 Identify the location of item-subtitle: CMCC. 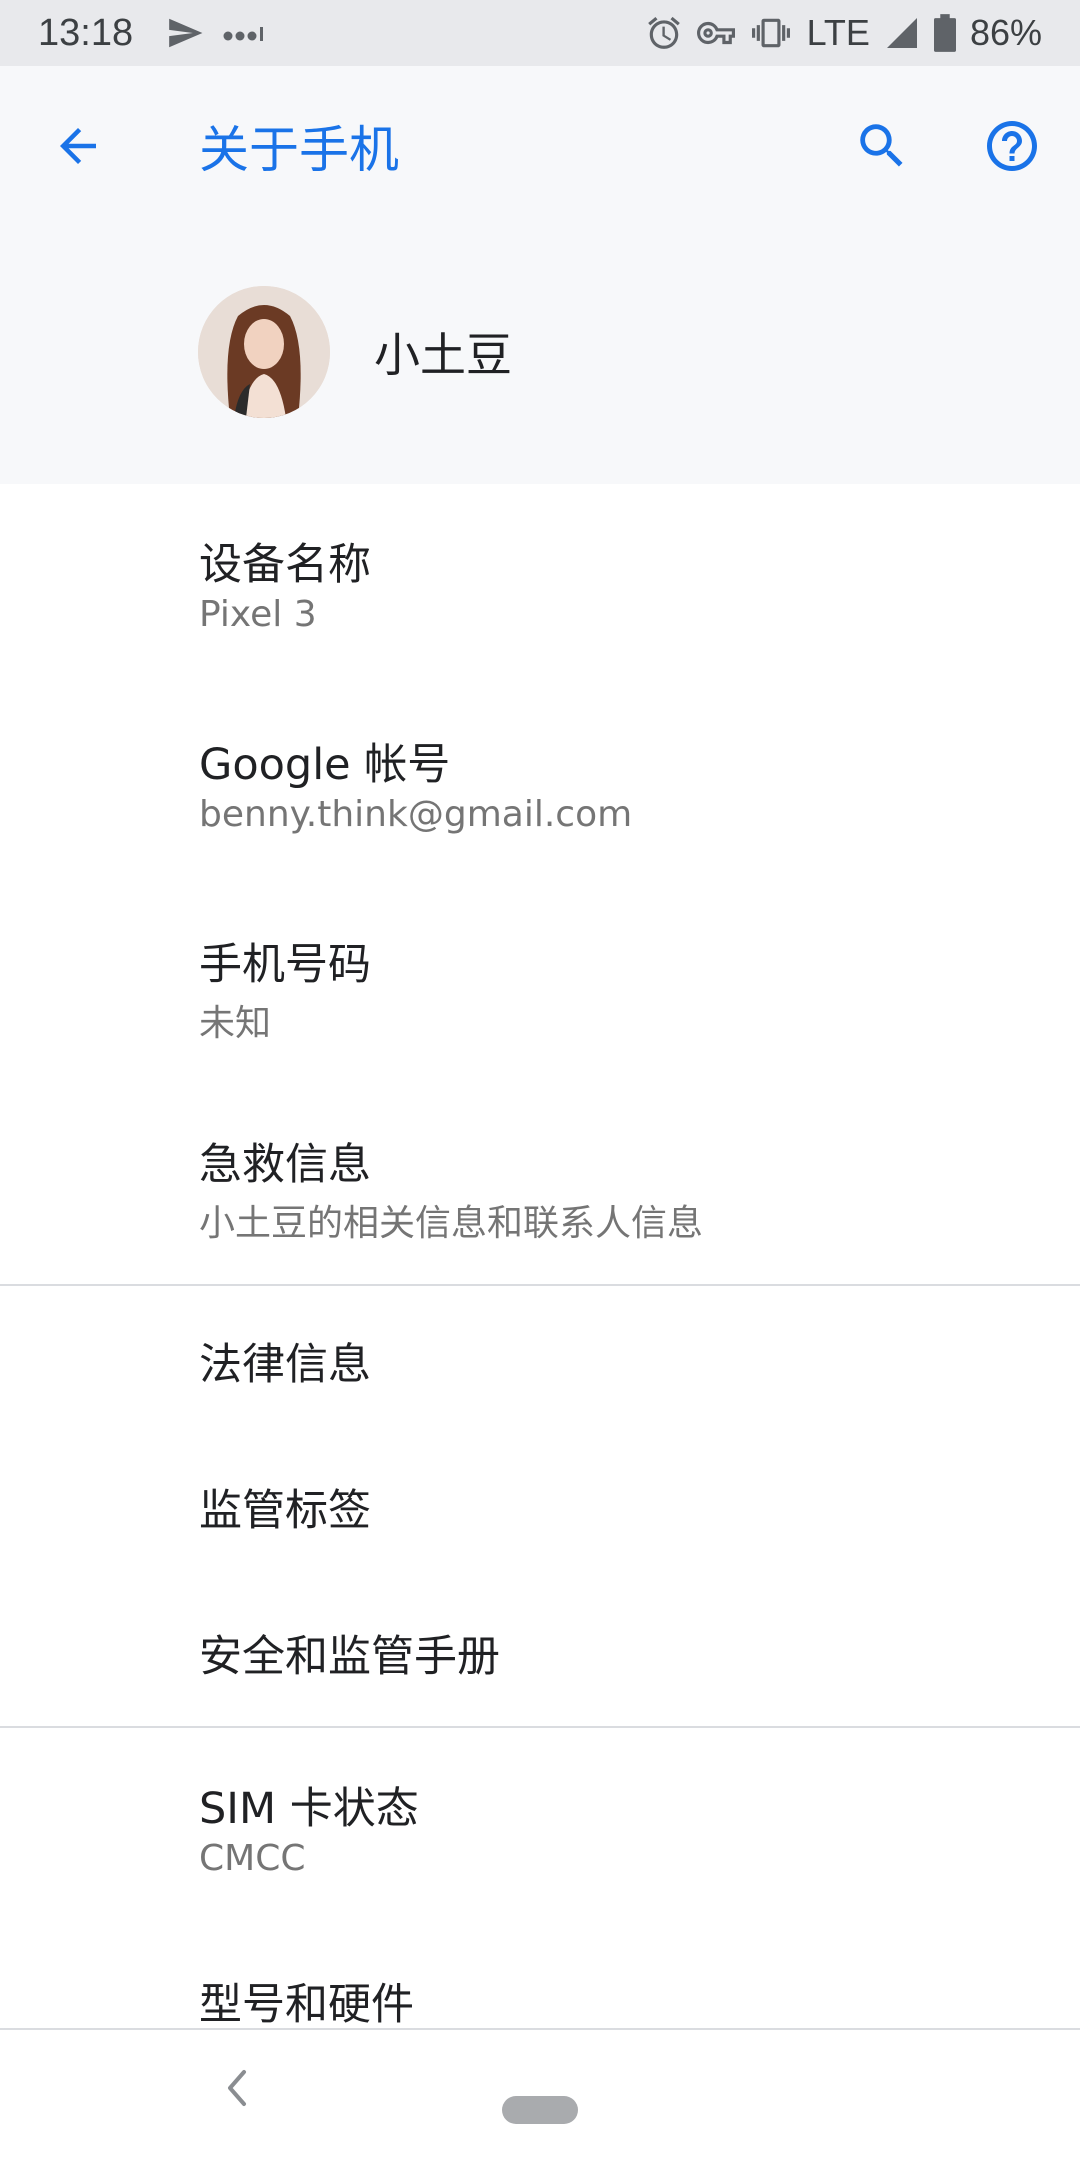
(252, 1858).